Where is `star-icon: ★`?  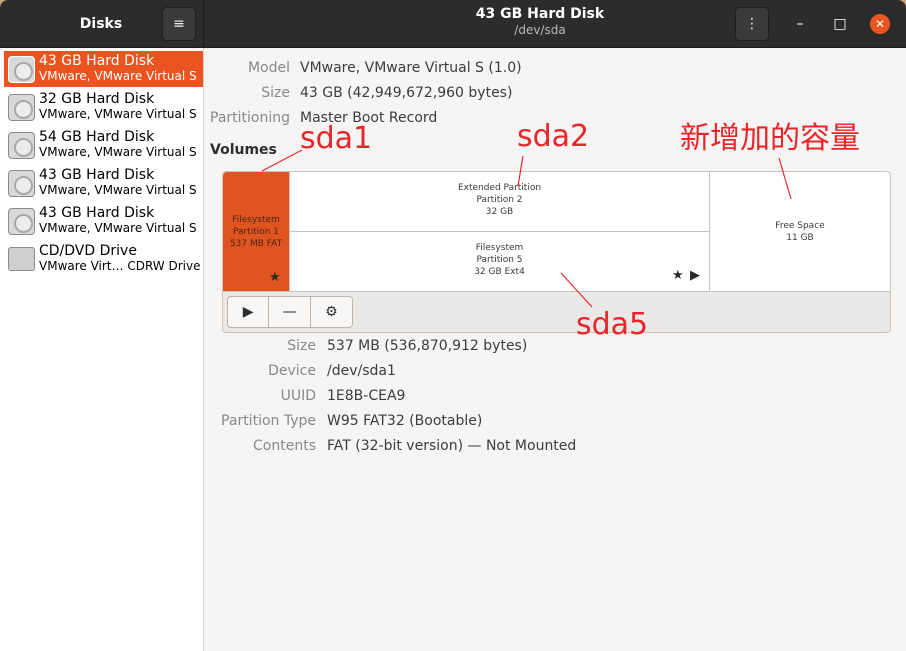 star-icon: ★ is located at coordinates (678, 275).